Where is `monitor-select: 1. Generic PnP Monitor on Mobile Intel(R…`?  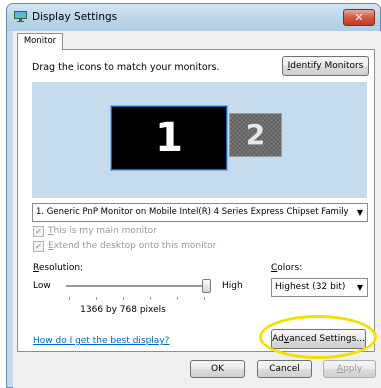 monitor-select: 1. Generic PnP Monitor on Mobile Intel(R… is located at coordinates (200, 212).